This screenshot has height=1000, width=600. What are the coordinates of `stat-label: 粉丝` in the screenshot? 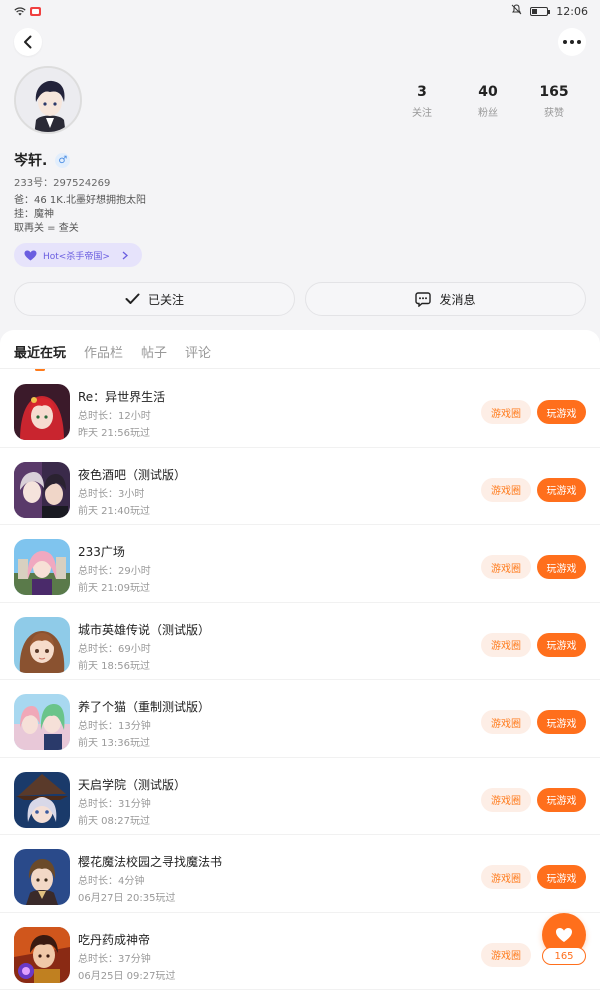 It's located at (488, 113).